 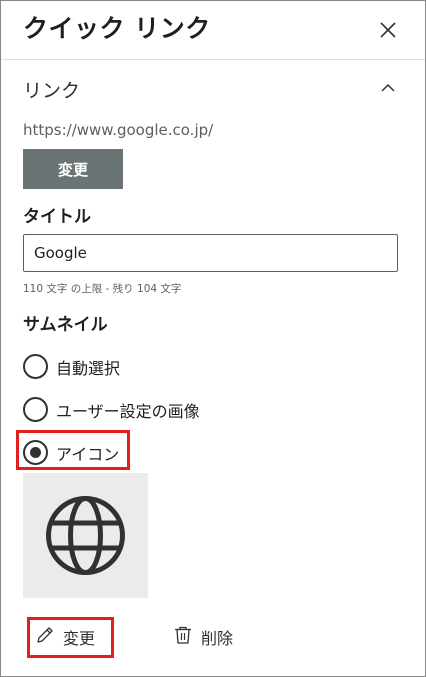 What do you see at coordinates (52, 91) in the screenshot?
I see `link-section-title: リンク` at bounding box center [52, 91].